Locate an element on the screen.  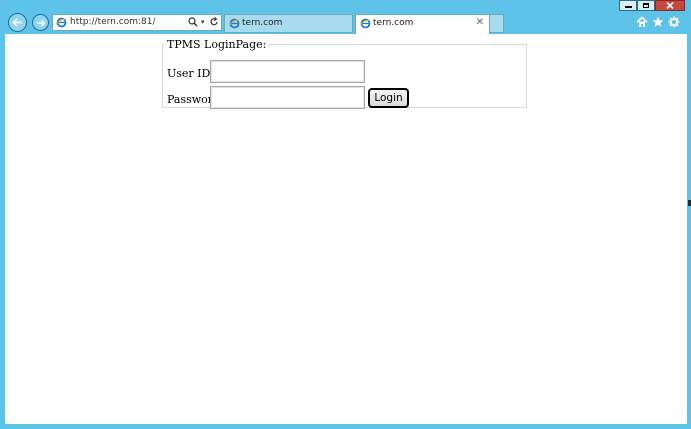
maximize-button is located at coordinates (646, 5).